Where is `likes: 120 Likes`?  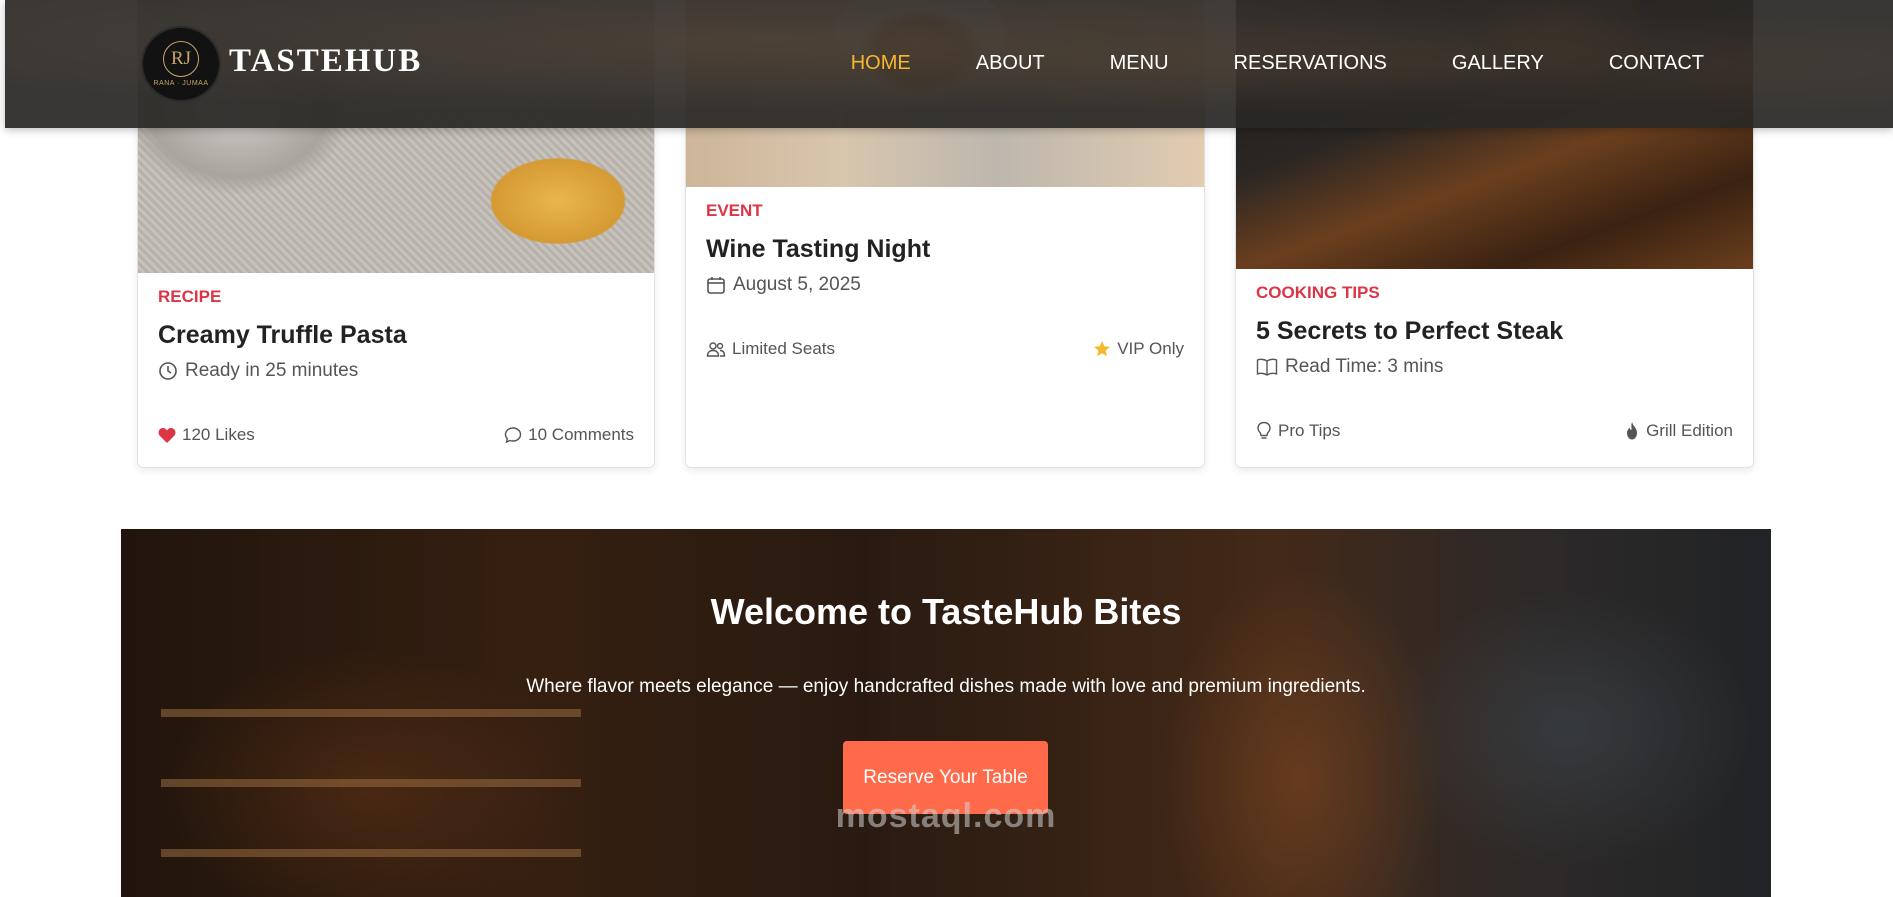 likes: 120 Likes is located at coordinates (206, 435).